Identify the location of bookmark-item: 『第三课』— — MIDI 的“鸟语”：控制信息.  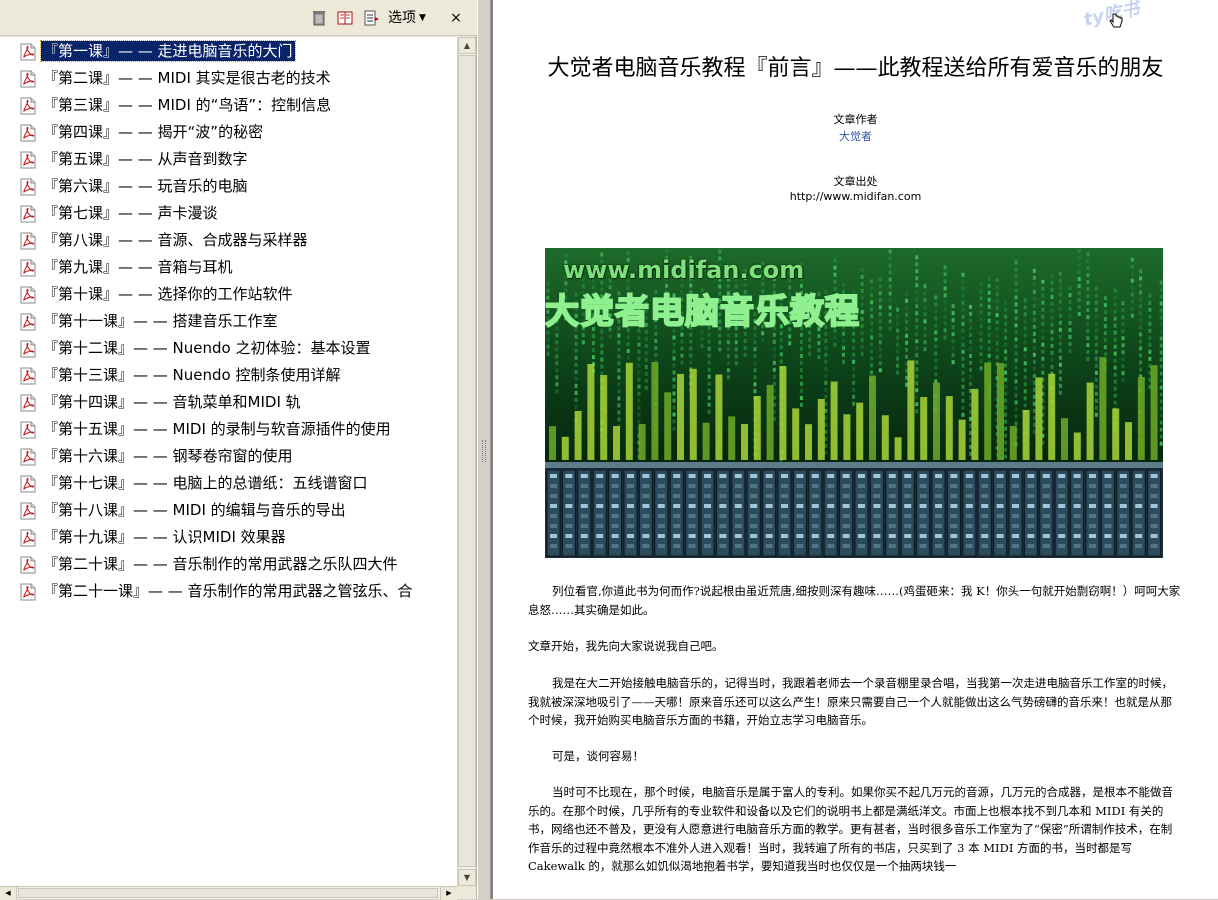
(228, 106).